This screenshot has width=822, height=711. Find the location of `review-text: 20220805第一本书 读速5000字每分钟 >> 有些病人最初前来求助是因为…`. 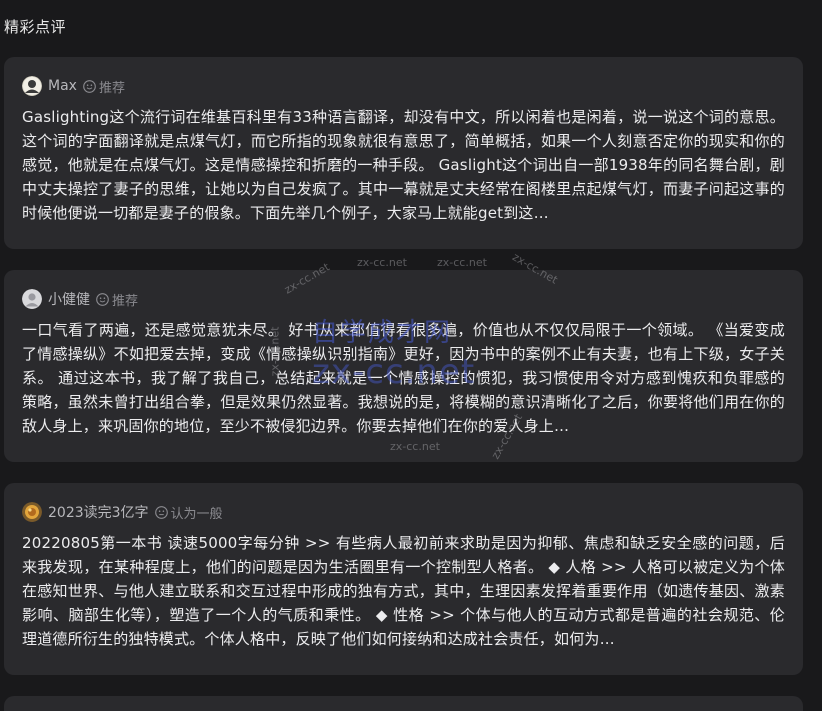

review-text: 20220805第一本书 读速5000字每分钟 >> 有些病人最初前来求助是因为… is located at coordinates (403, 591).